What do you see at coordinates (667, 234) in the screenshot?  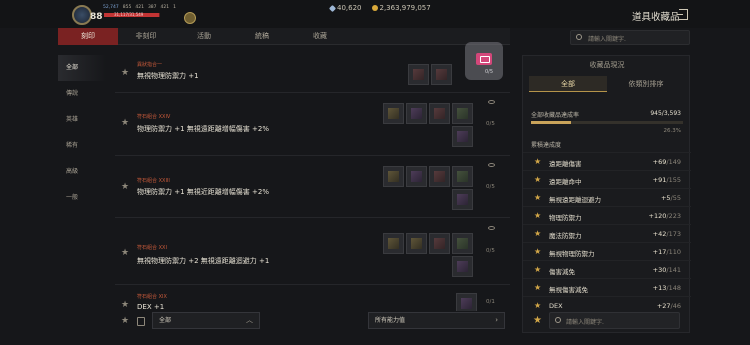 I see `stat-value: +42/173` at bounding box center [667, 234].